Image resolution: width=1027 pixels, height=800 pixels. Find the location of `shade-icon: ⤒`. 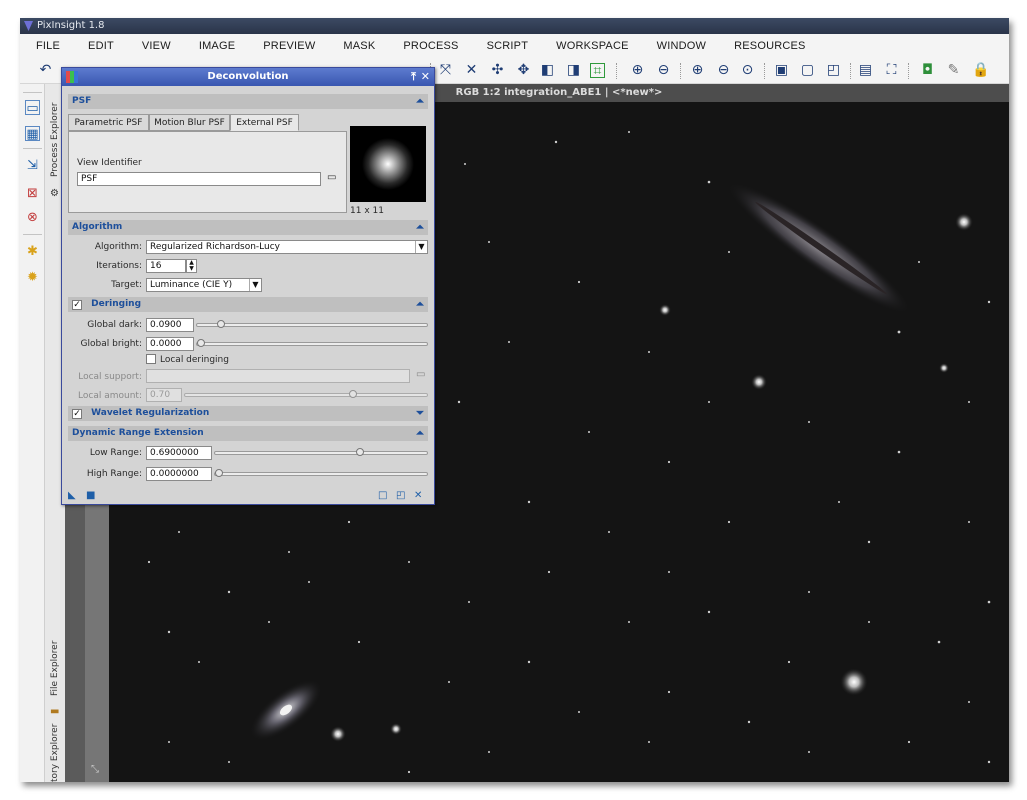

shade-icon: ⤒ is located at coordinates (413, 77).